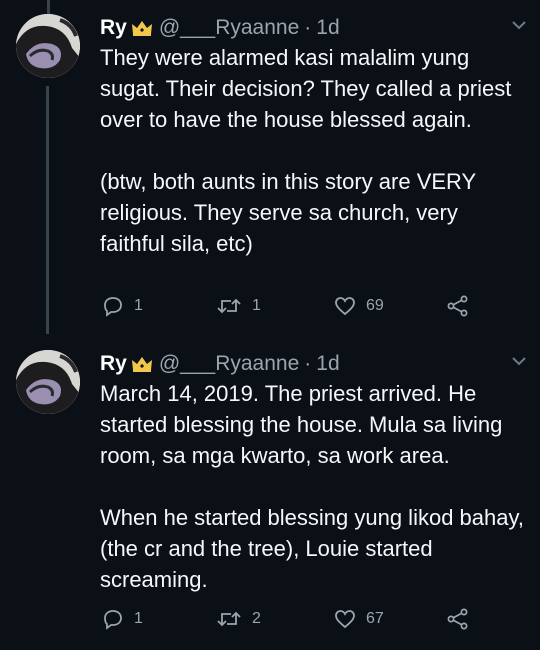 This screenshot has width=540, height=650. Describe the element at coordinates (256, 618) in the screenshot. I see `retweet-count: 2` at that location.